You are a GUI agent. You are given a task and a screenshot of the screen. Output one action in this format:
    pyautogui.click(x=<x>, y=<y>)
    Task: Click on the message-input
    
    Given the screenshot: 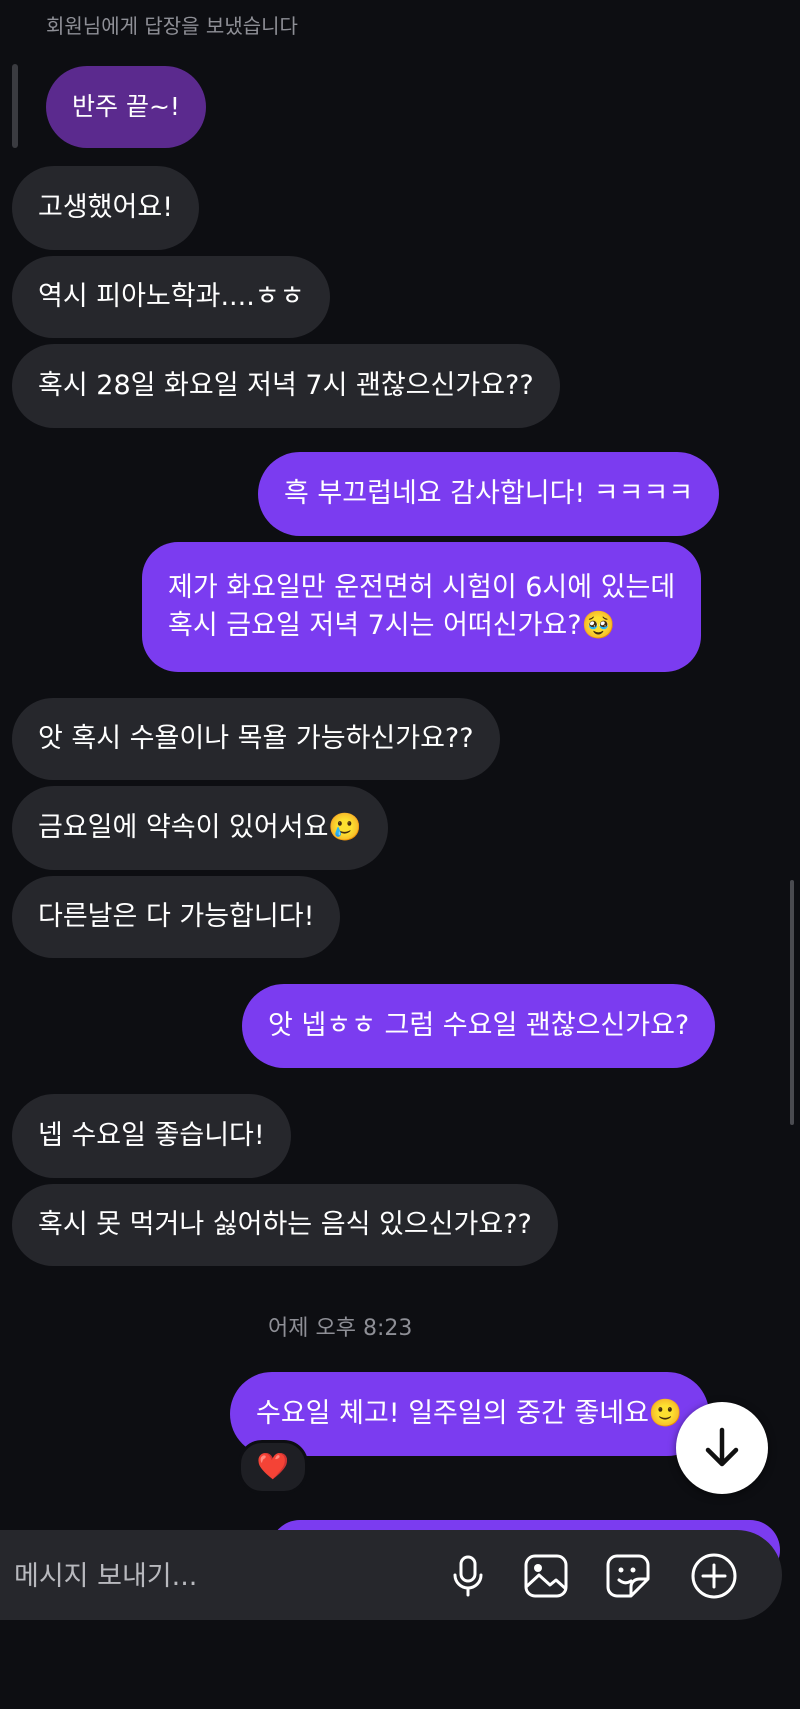 What is the action you would take?
    pyautogui.click(x=224, y=1576)
    